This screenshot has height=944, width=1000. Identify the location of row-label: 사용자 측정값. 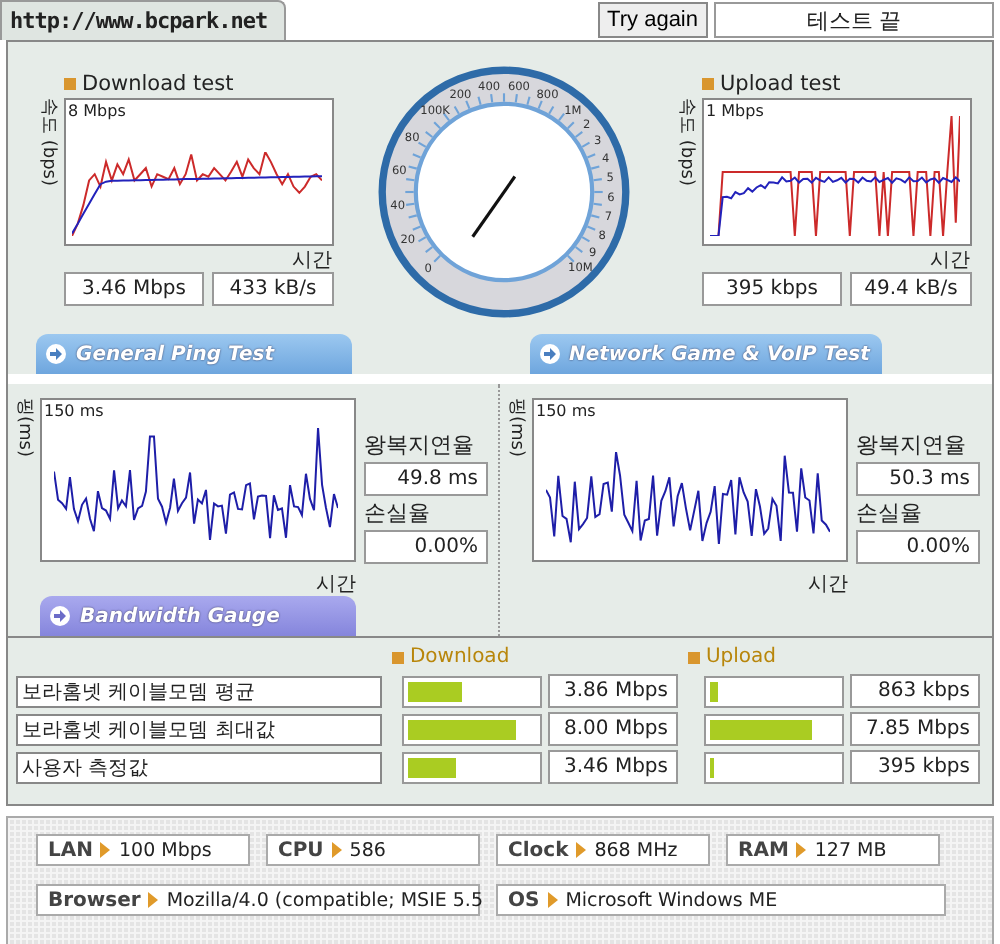
(199, 767).